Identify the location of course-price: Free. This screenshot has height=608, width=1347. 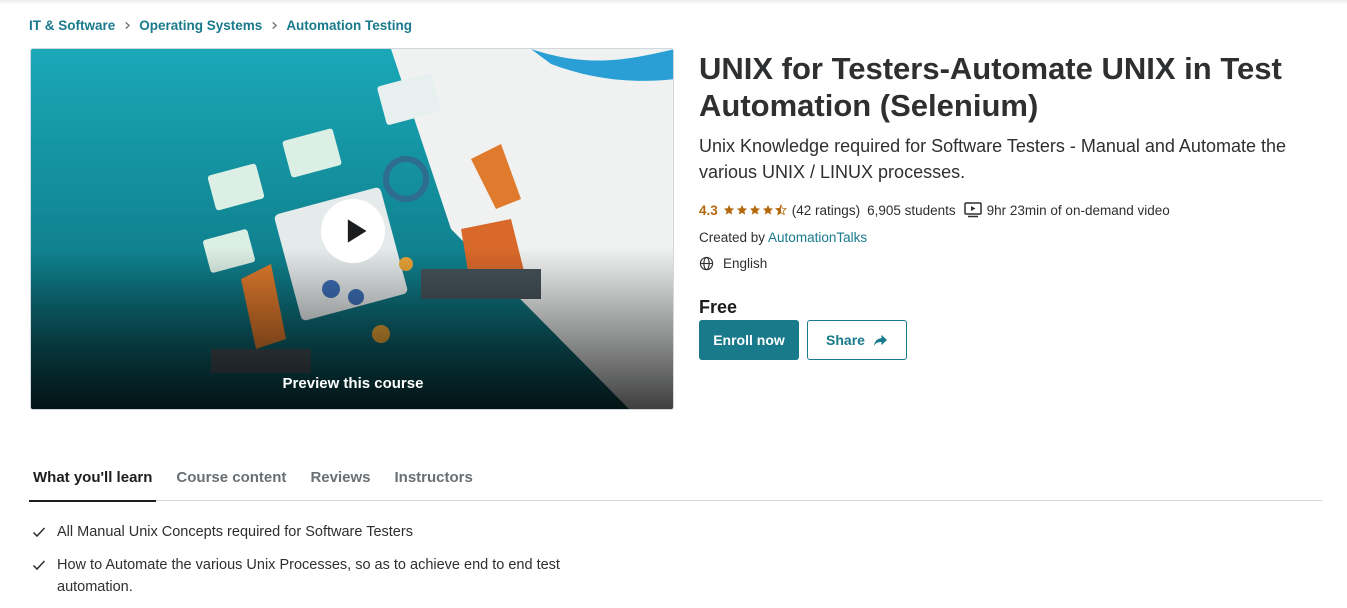
(718, 307).